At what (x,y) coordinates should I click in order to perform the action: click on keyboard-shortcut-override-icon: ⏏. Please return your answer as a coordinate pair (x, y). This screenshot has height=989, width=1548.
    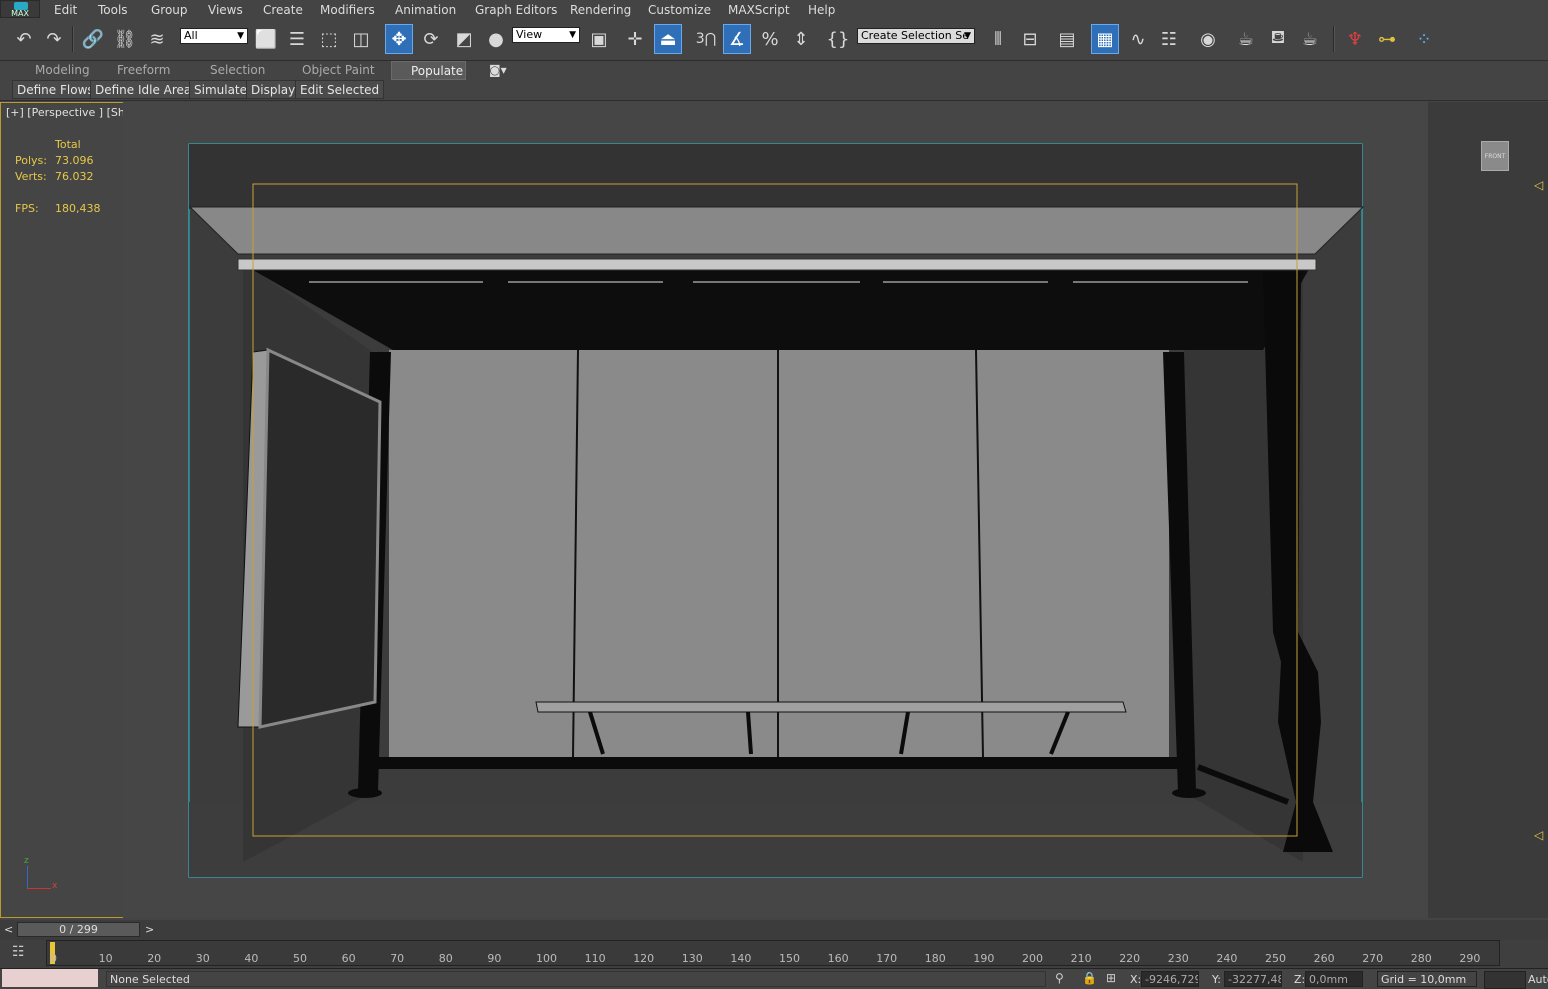
    Looking at the image, I should click on (668, 39).